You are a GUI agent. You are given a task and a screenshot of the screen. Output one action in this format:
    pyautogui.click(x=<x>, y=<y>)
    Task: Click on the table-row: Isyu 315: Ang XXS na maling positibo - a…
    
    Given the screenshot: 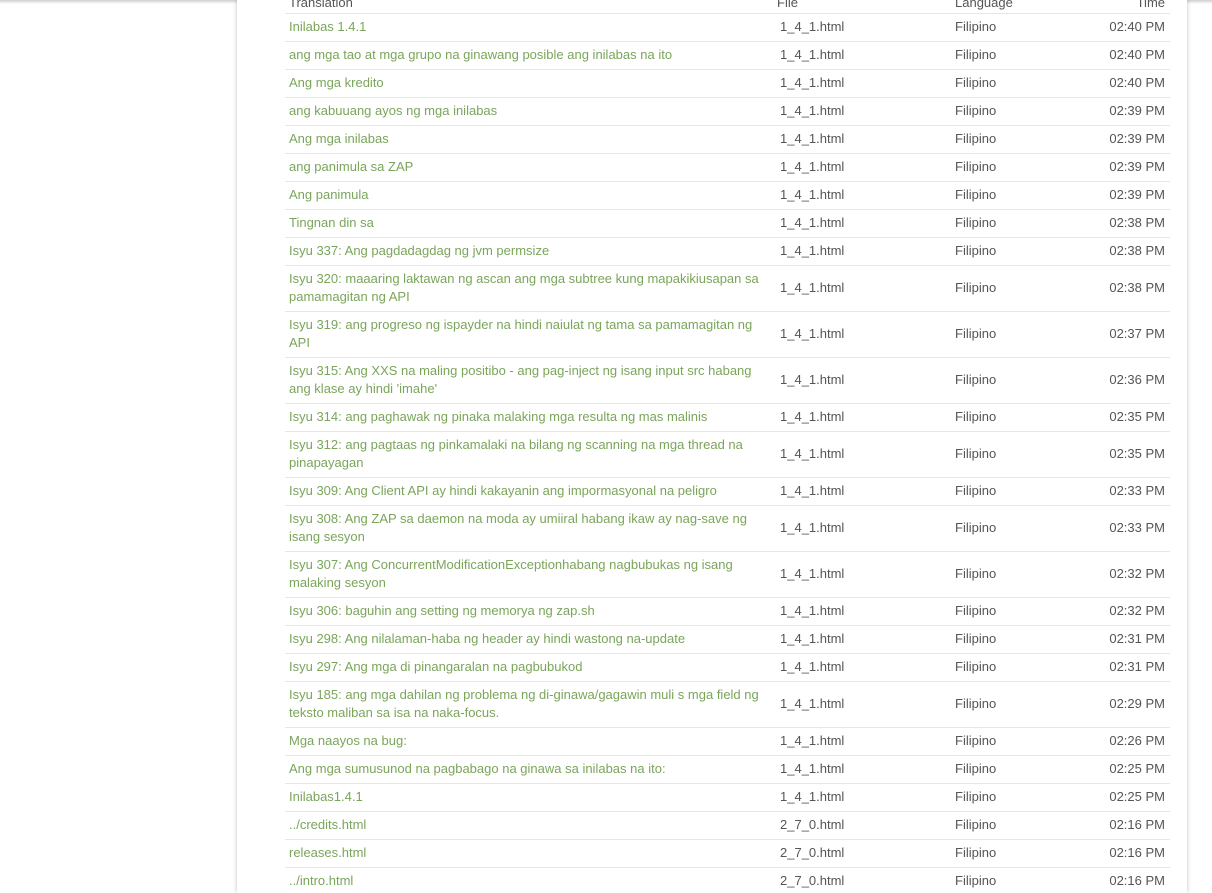 What is the action you would take?
    pyautogui.click(x=727, y=380)
    